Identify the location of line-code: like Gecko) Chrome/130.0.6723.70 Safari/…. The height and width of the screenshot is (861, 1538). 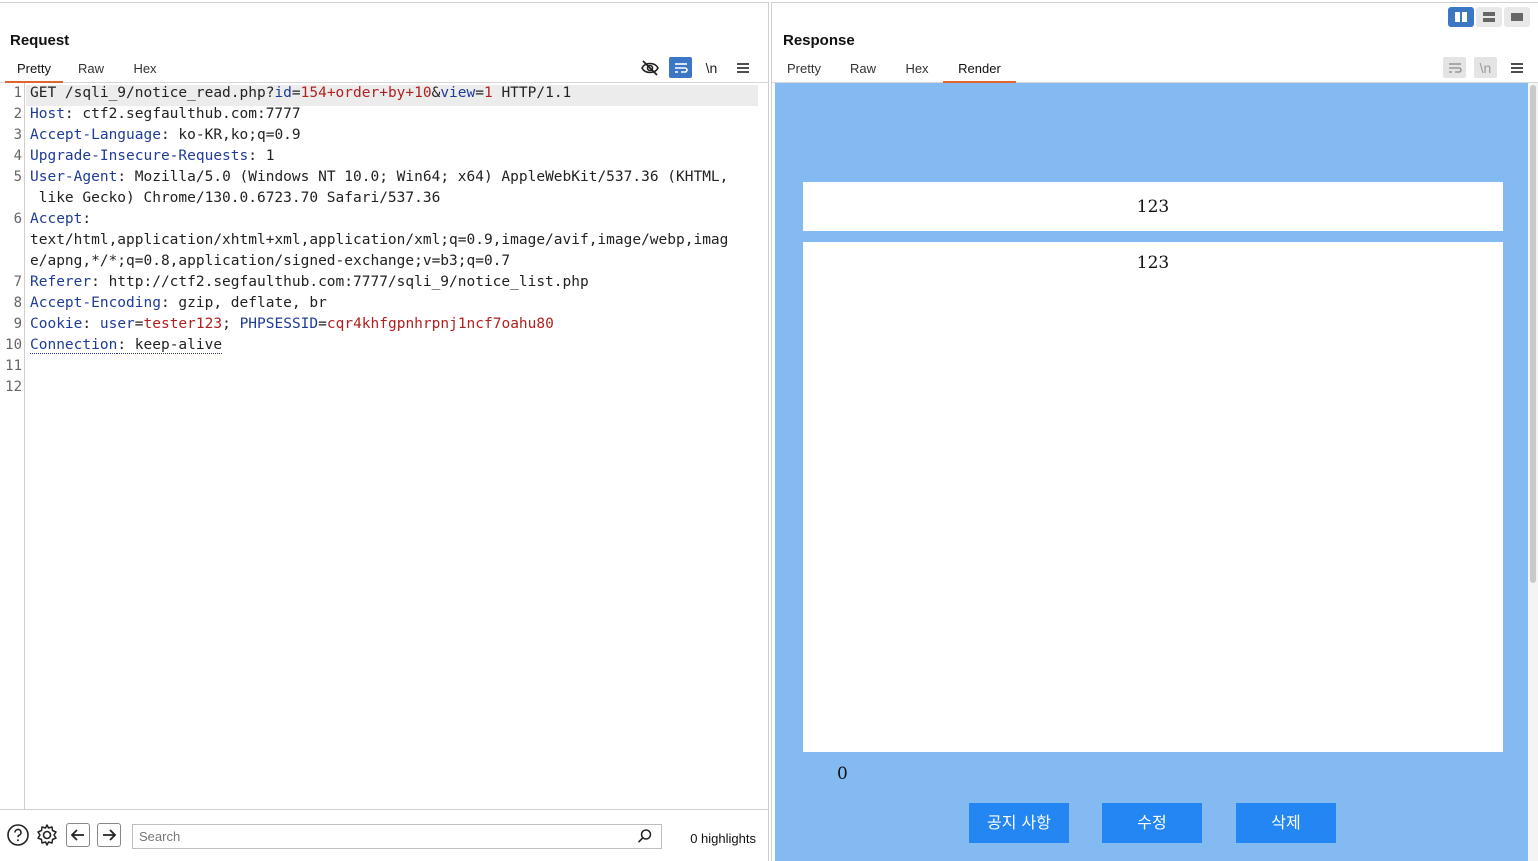
(235, 198).